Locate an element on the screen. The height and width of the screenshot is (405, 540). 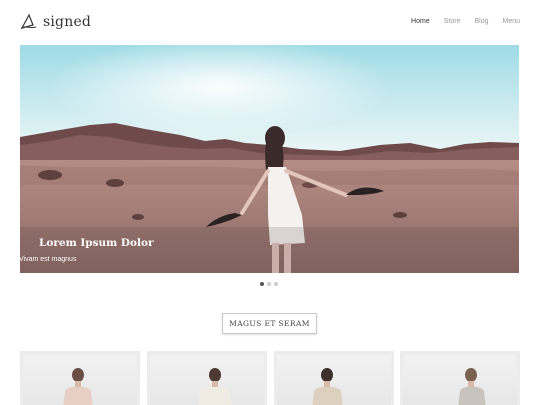
nav-store: Store is located at coordinates (452, 21).